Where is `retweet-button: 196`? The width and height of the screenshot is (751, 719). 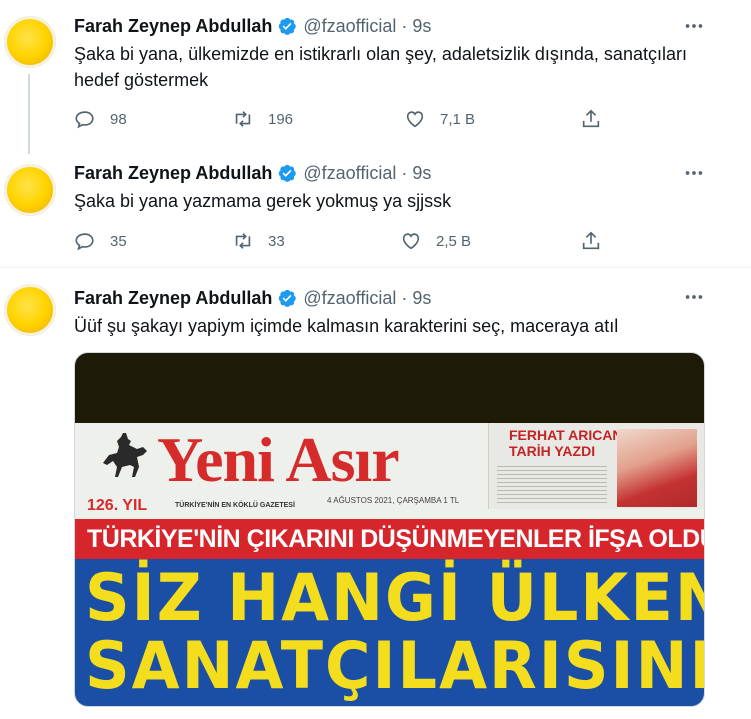 retweet-button: 196 is located at coordinates (262, 119).